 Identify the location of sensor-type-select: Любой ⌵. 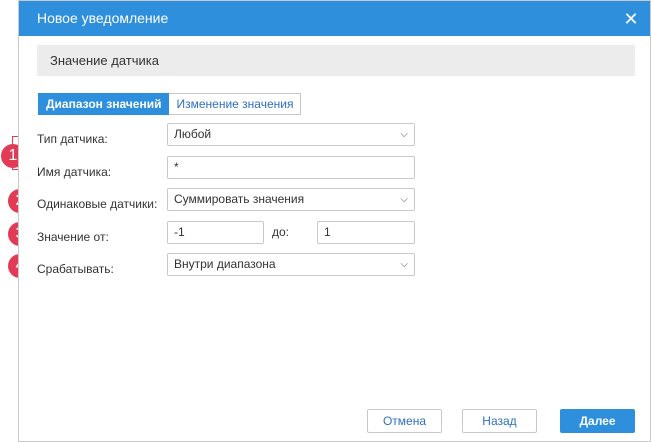
(291, 134).